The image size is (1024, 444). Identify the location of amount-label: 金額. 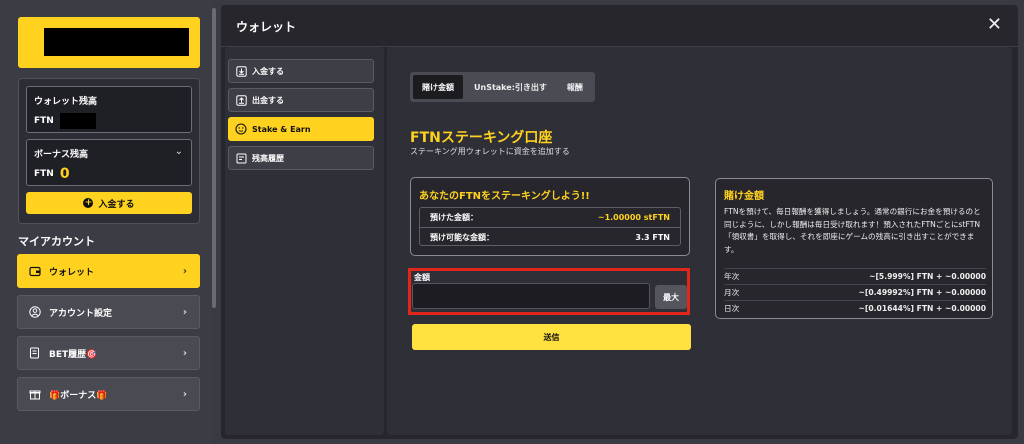
(422, 277).